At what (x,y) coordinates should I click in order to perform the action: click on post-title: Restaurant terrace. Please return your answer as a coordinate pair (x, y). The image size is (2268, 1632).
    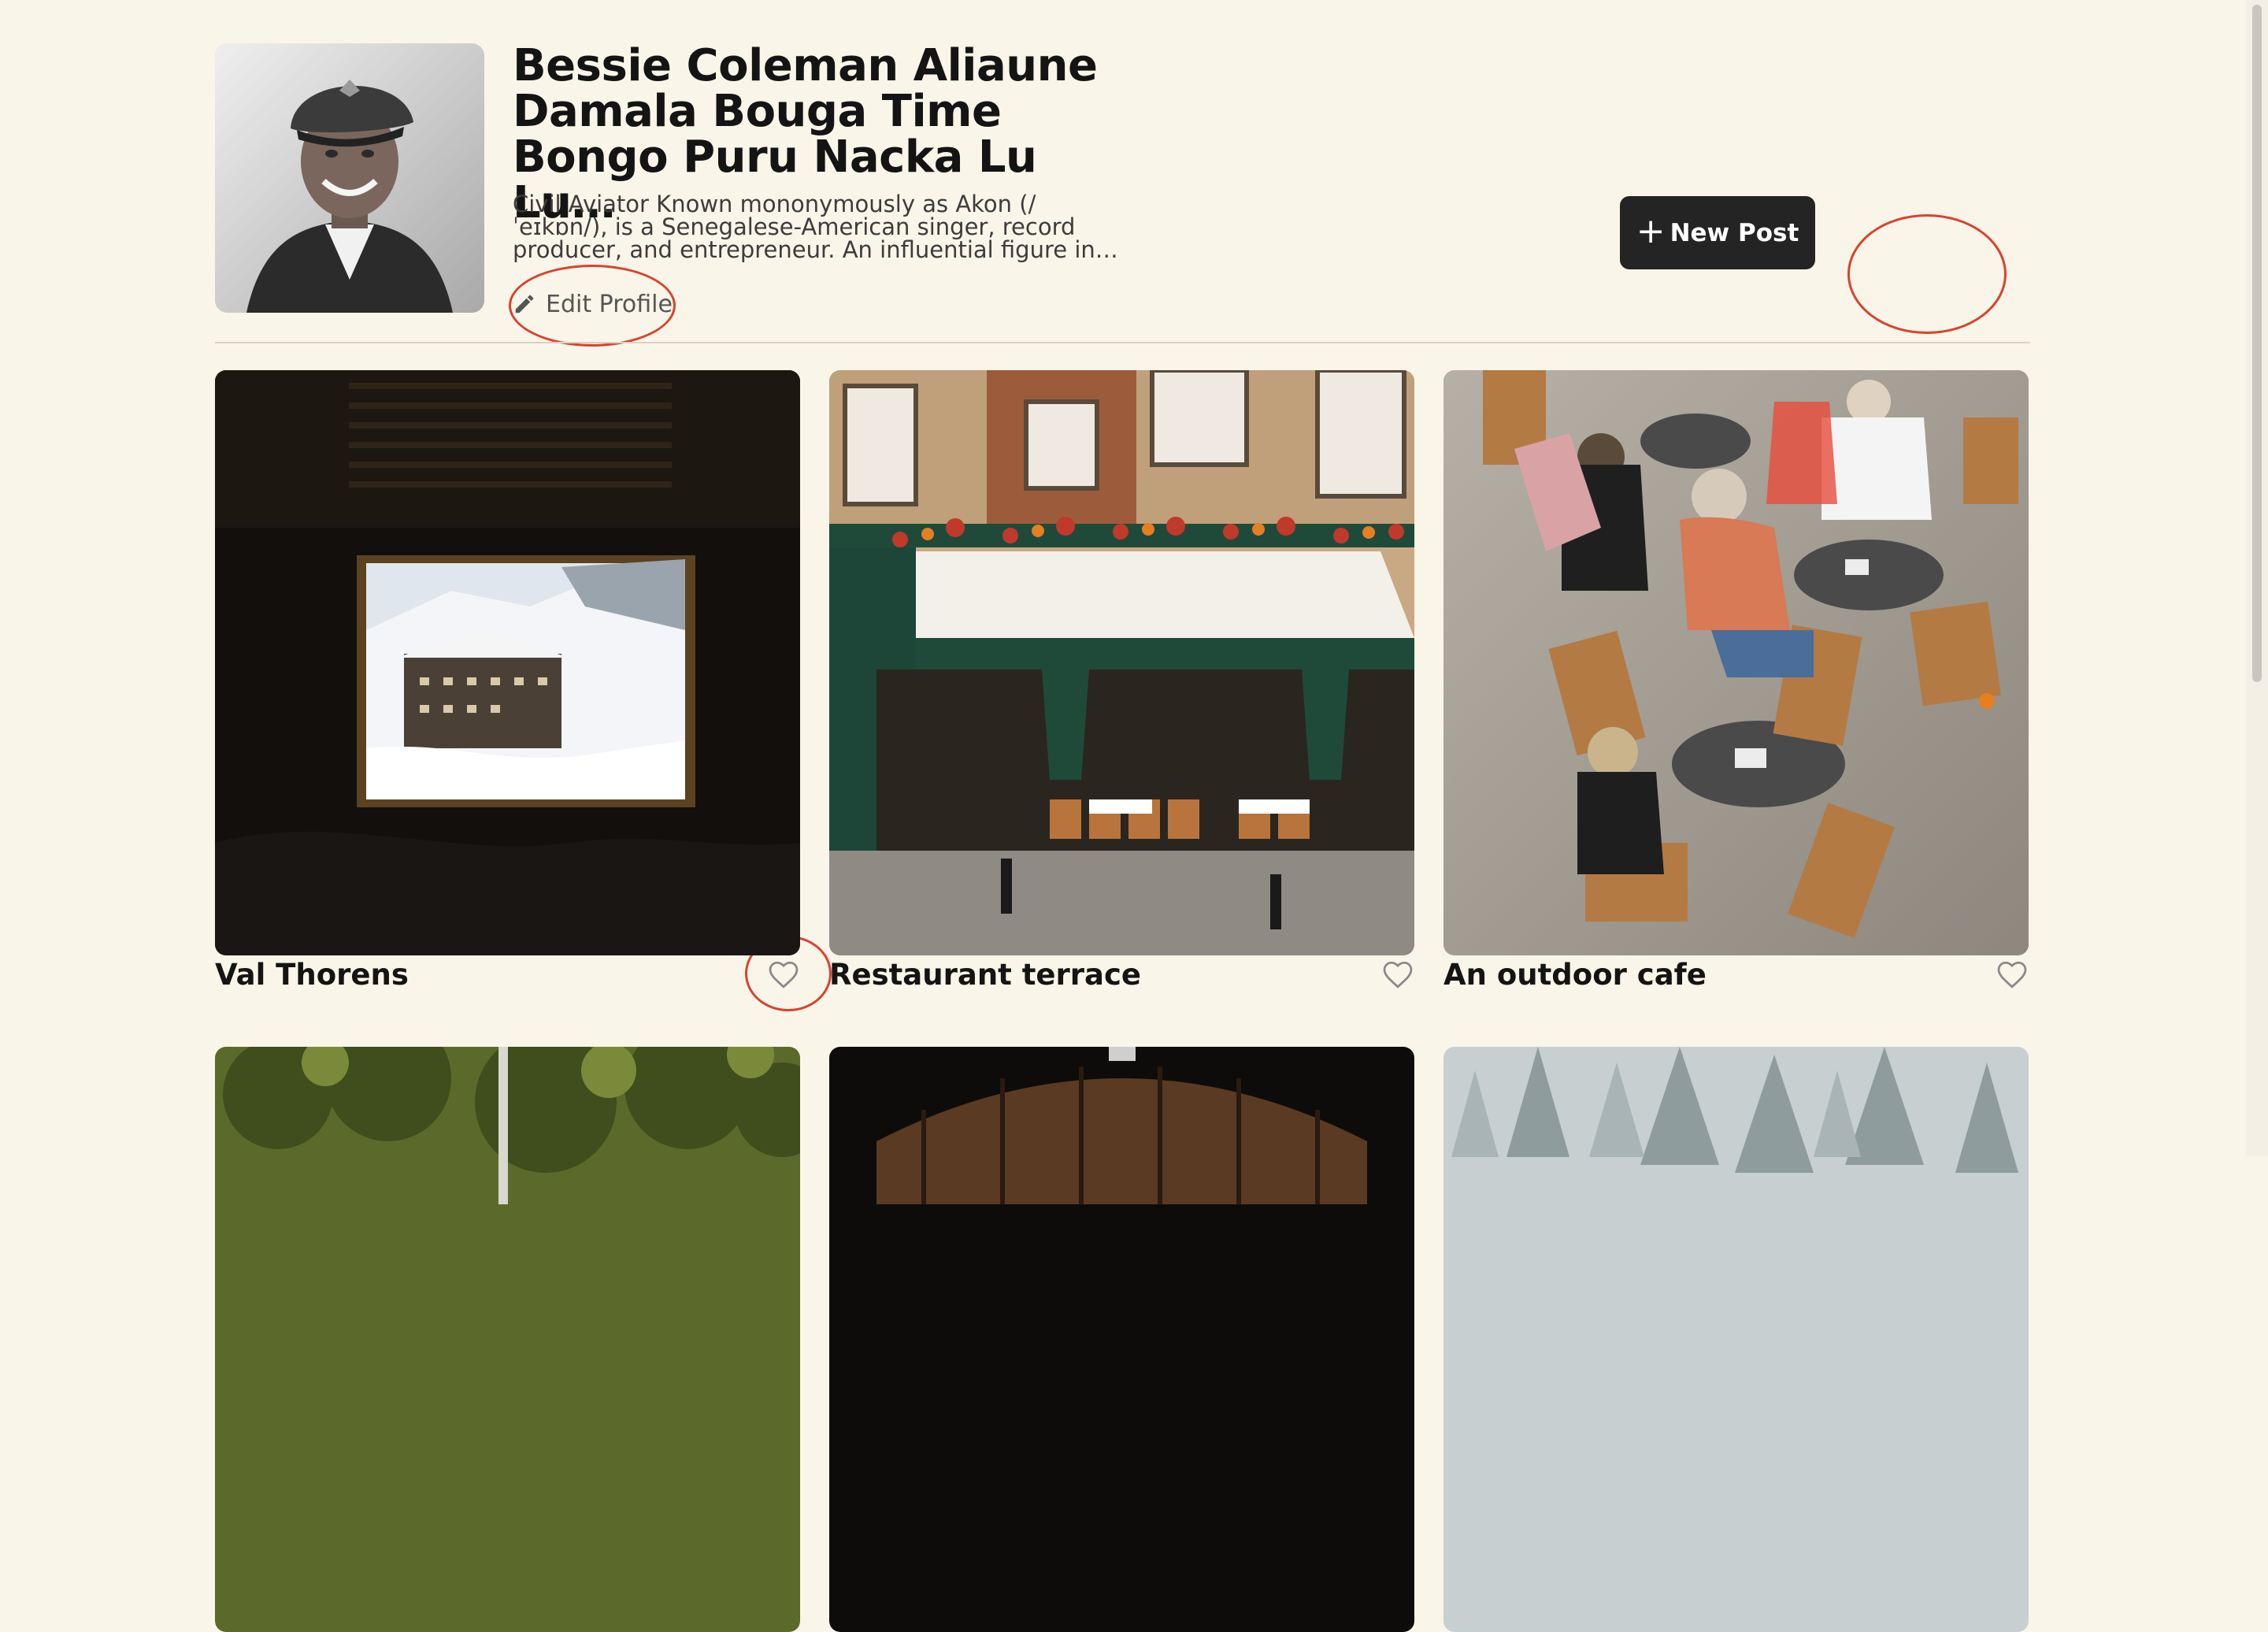
    Looking at the image, I should click on (985, 975).